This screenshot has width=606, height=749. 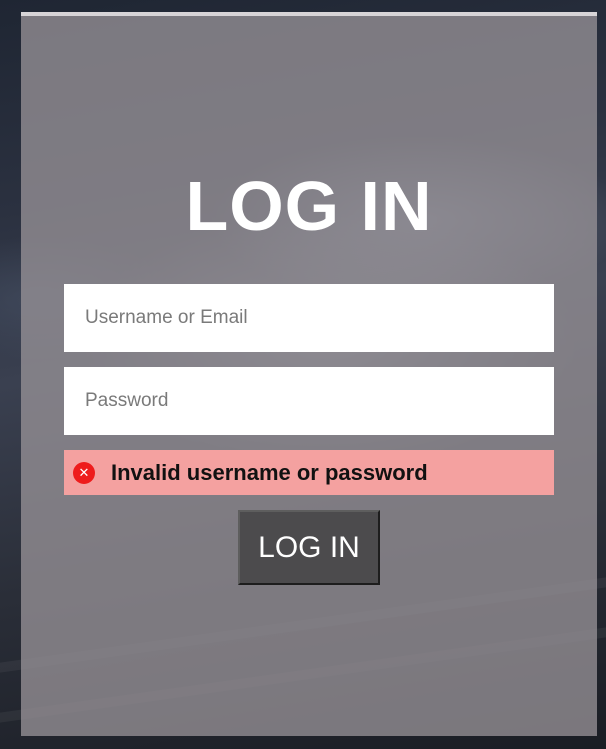 I want to click on login-button: LOG IN, so click(x=309, y=547).